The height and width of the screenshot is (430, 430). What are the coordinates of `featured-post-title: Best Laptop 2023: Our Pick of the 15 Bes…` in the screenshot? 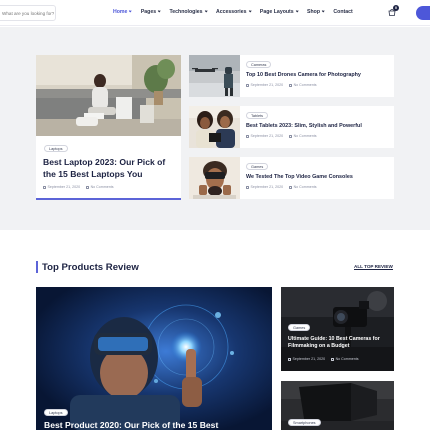 It's located at (110, 168).